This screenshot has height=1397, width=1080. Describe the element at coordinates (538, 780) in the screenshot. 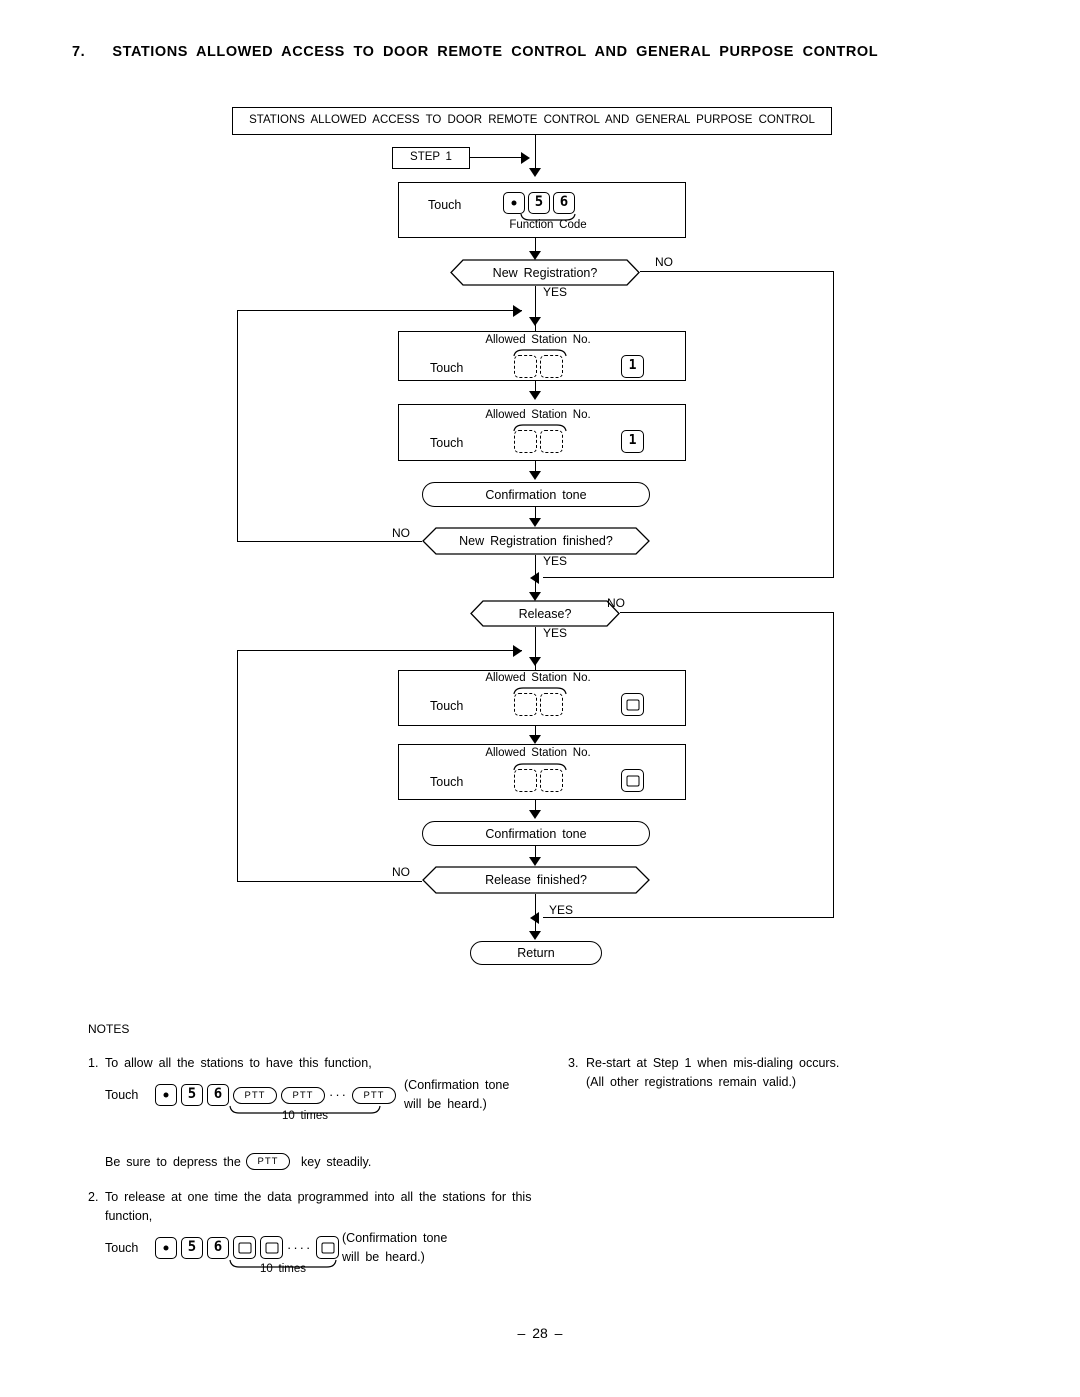

I see `station-box-4-blank-keys` at that location.